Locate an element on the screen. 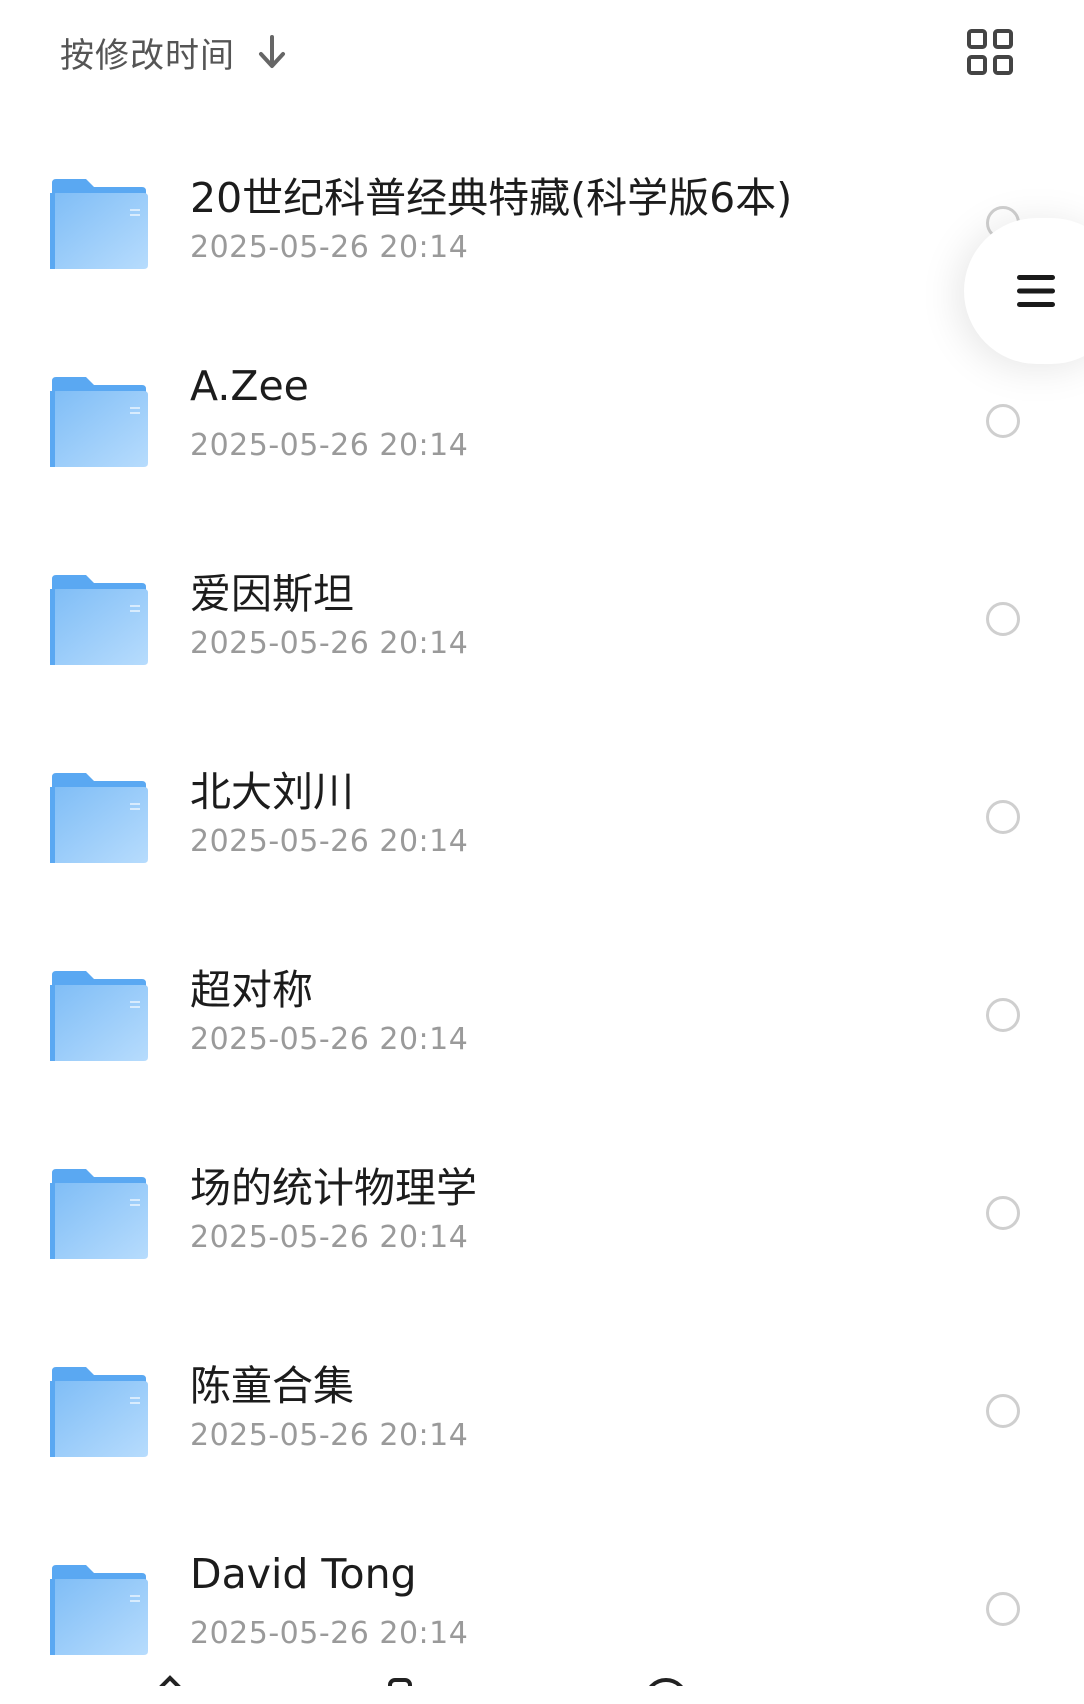  file-name: 超对称 is located at coordinates (251, 990).